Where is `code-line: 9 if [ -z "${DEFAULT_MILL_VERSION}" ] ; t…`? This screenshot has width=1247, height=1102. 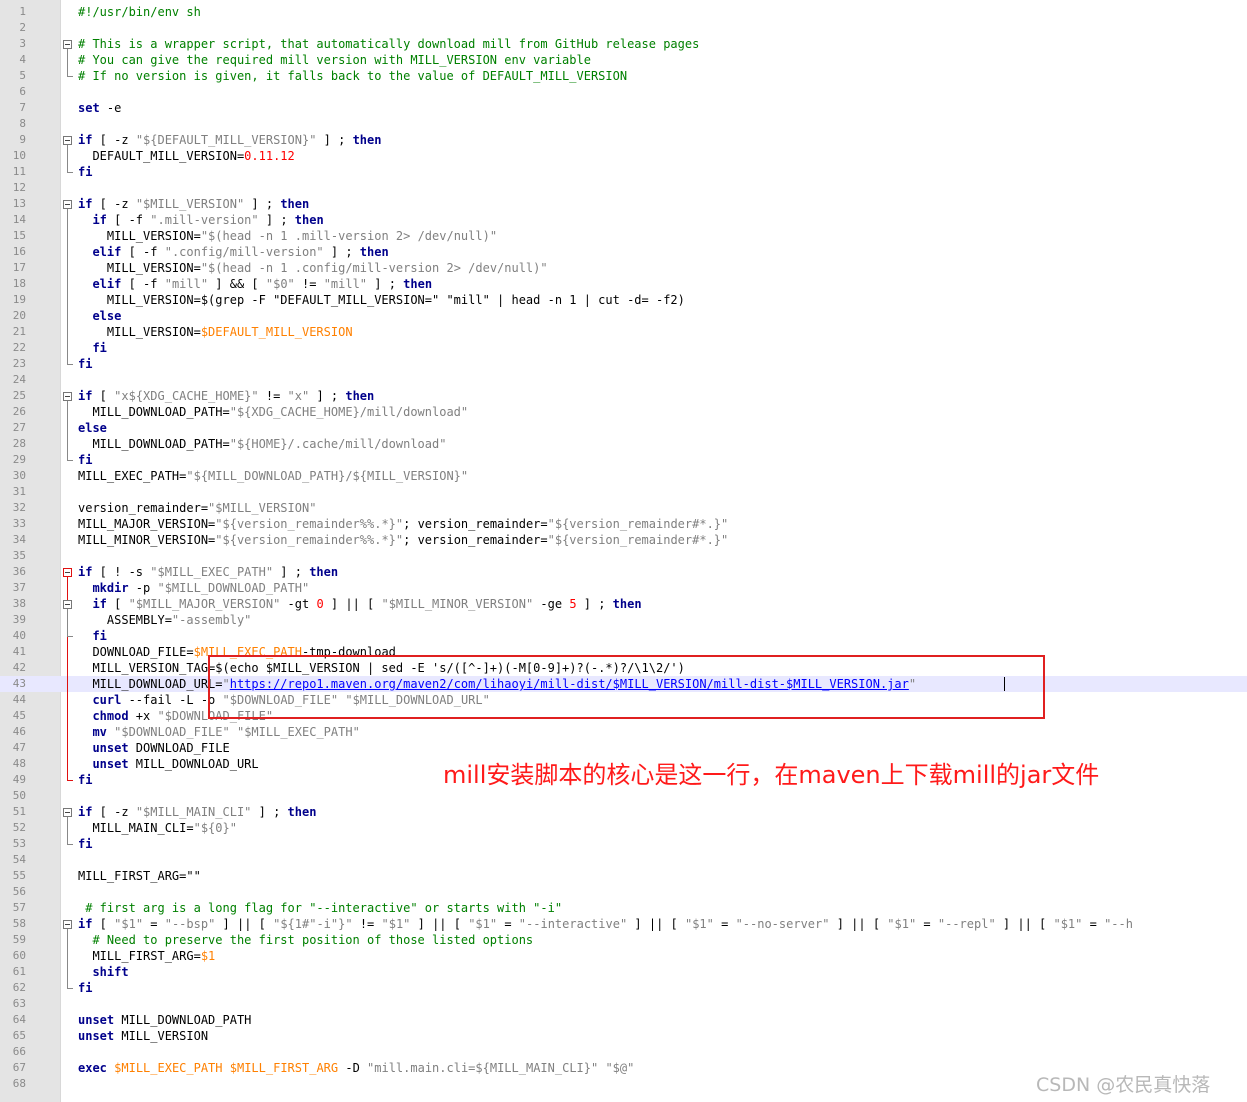
code-line: 9 if [ -z "${DEFAULT_MILL_VERSION}" ] ; t… is located at coordinates (623, 140).